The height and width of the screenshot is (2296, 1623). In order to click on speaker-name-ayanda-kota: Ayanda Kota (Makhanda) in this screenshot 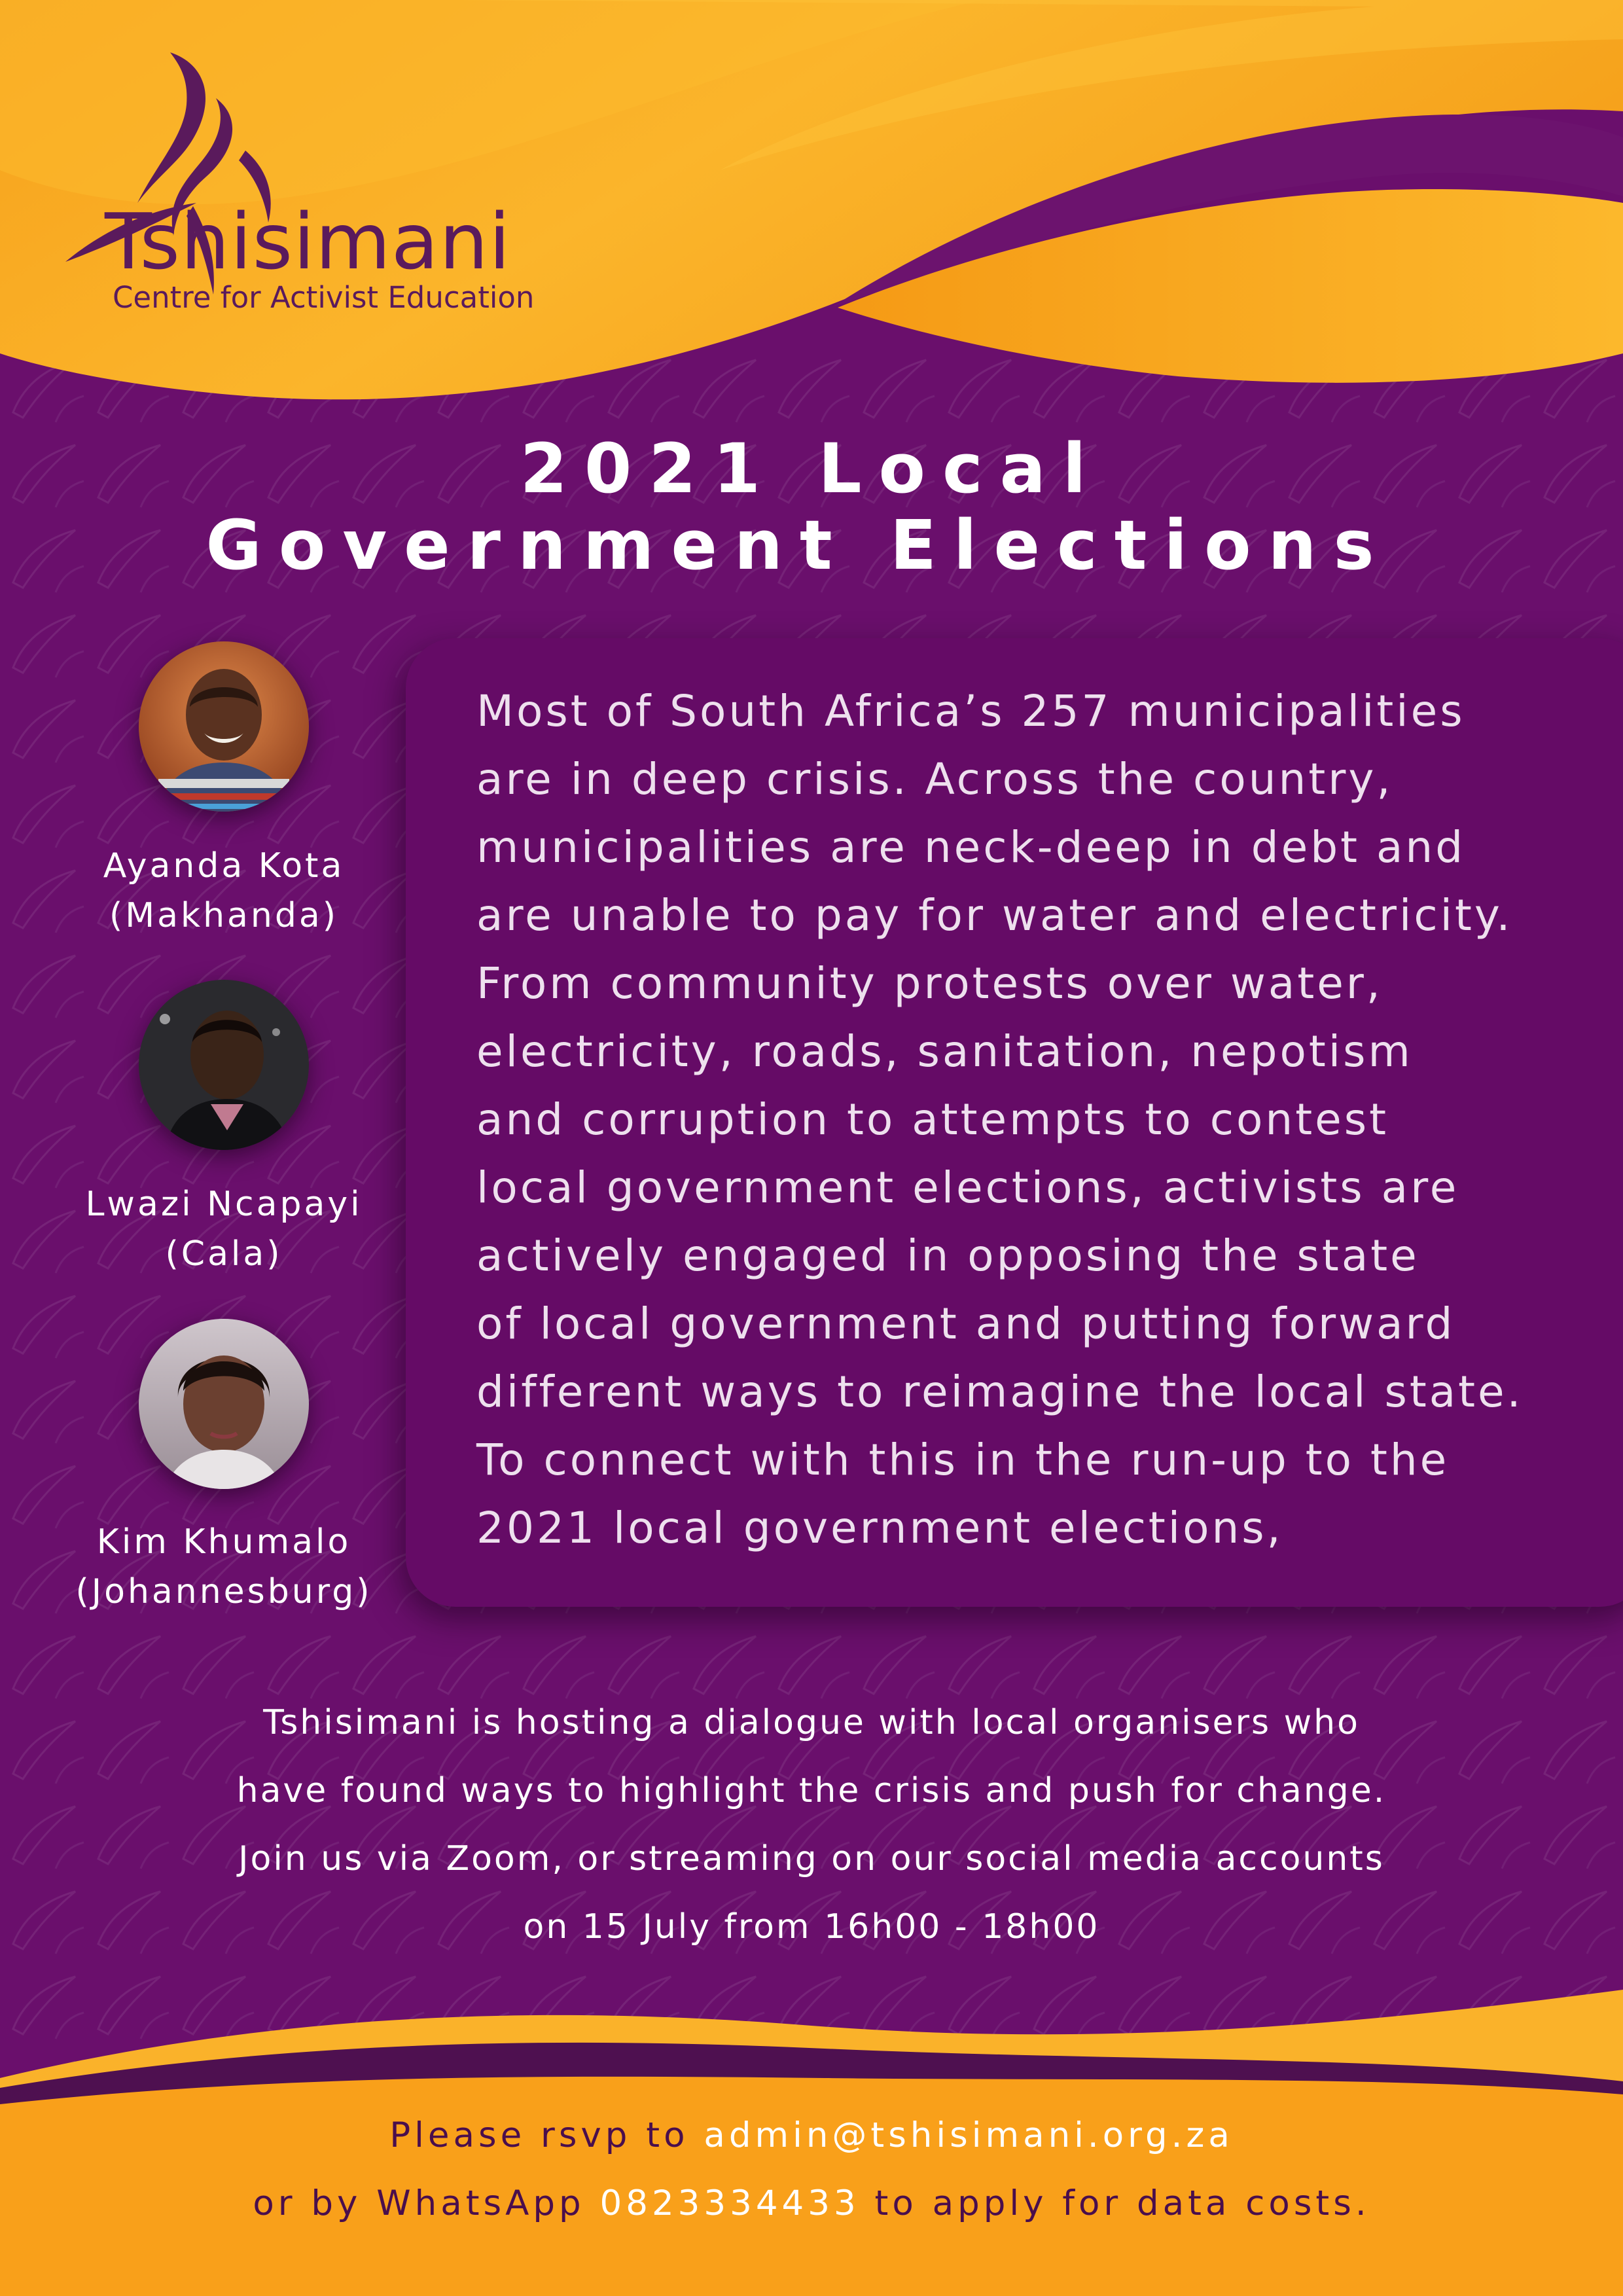, I will do `click(224, 891)`.